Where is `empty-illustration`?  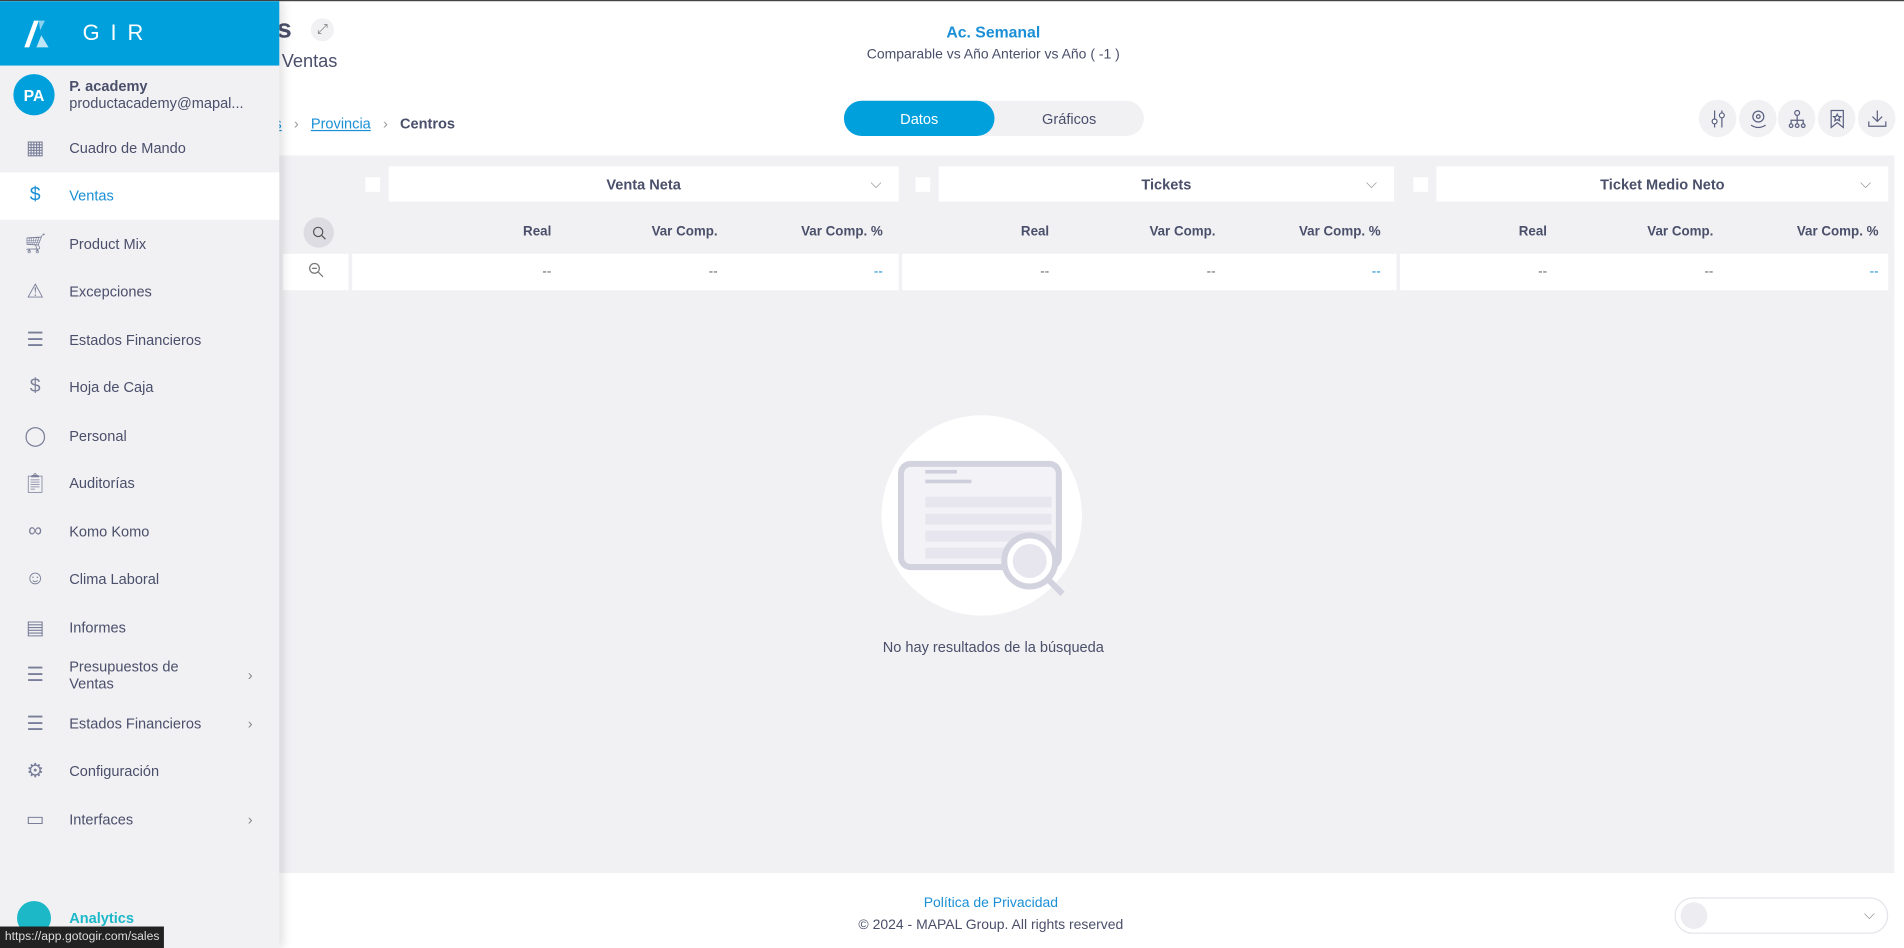 empty-illustration is located at coordinates (981, 515).